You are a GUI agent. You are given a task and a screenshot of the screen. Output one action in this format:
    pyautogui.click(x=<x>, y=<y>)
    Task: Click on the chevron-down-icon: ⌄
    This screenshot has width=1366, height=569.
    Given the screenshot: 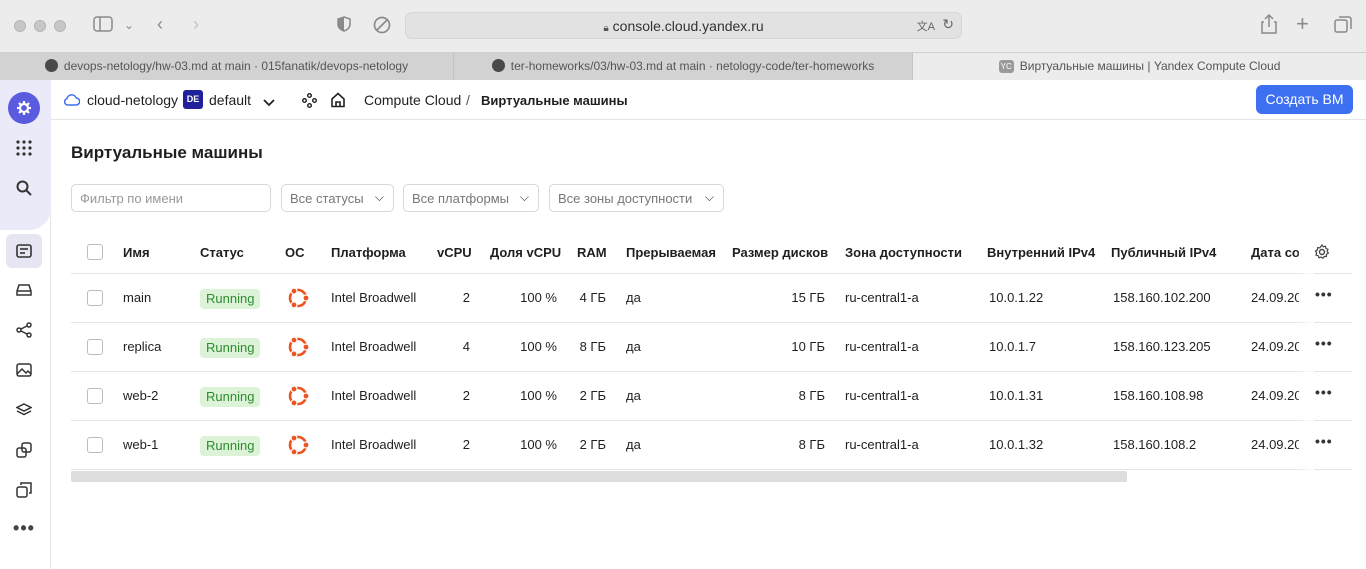 What is the action you would take?
    pyautogui.click(x=129, y=25)
    